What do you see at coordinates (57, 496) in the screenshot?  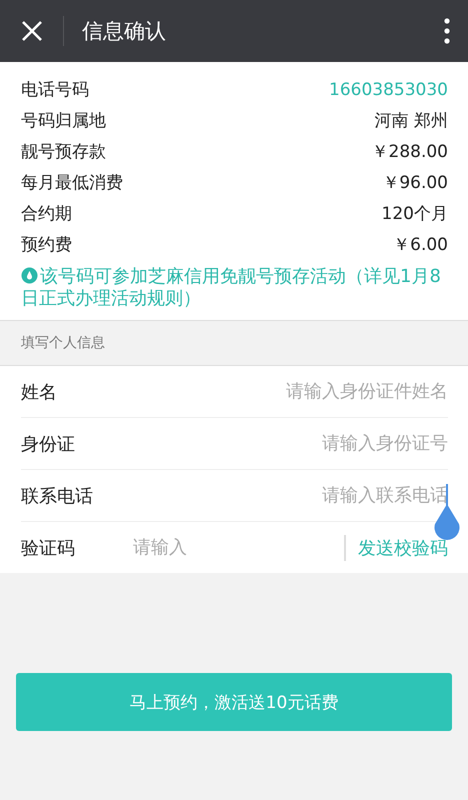 I see `field-label: 联系电话` at bounding box center [57, 496].